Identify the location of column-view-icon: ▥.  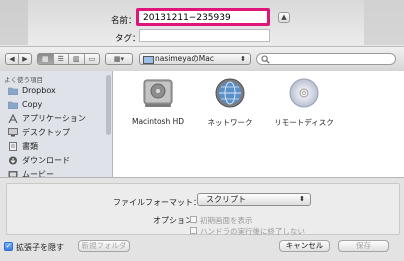
(77, 59).